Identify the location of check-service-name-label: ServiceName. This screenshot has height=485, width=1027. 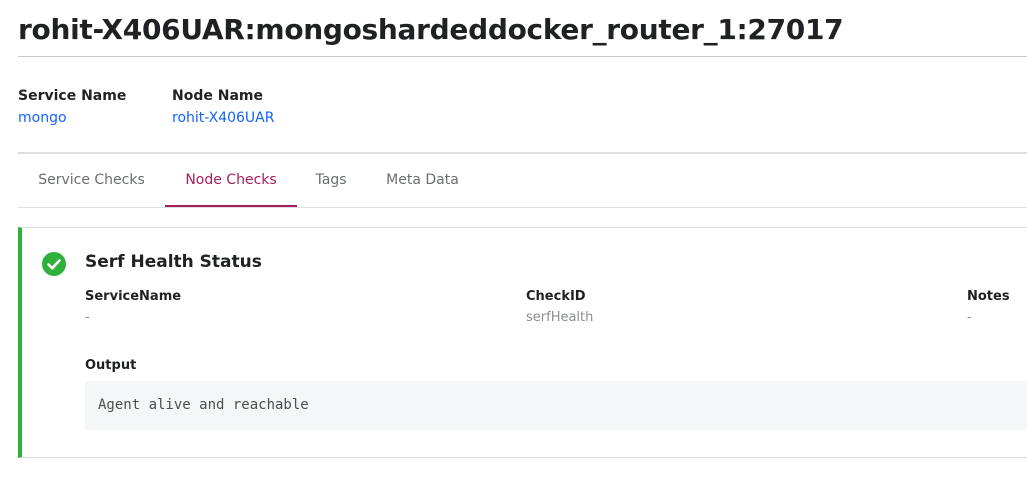
(133, 296).